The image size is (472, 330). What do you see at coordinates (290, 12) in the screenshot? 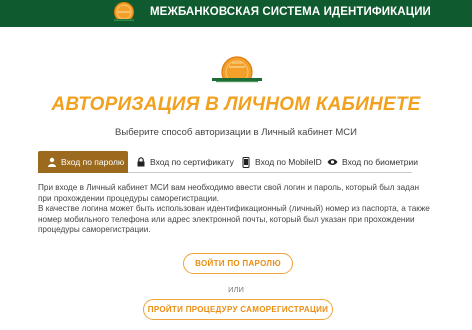
I see `header-title: МЕЖБАНКОВСКАЯ СИСТЕМА ИДЕНТИФИКАЦИИ` at bounding box center [290, 12].